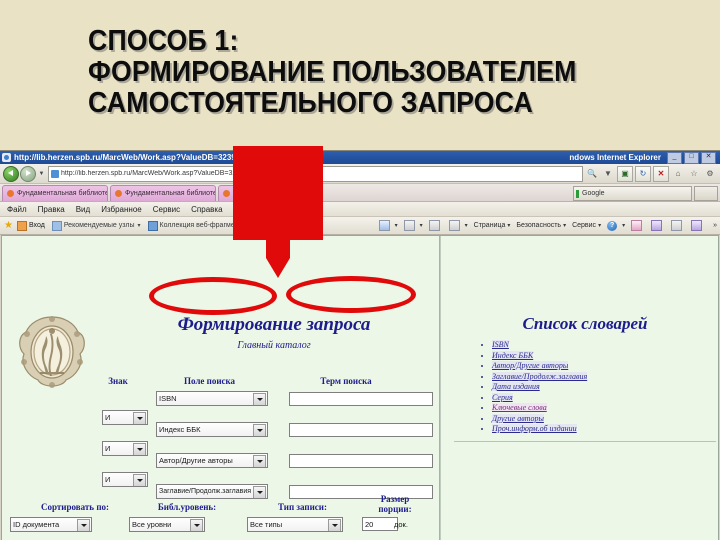 The image size is (720, 540). What do you see at coordinates (541, 225) in the screenshot?
I see `command-security-menu: Безопасность ▾` at bounding box center [541, 225].